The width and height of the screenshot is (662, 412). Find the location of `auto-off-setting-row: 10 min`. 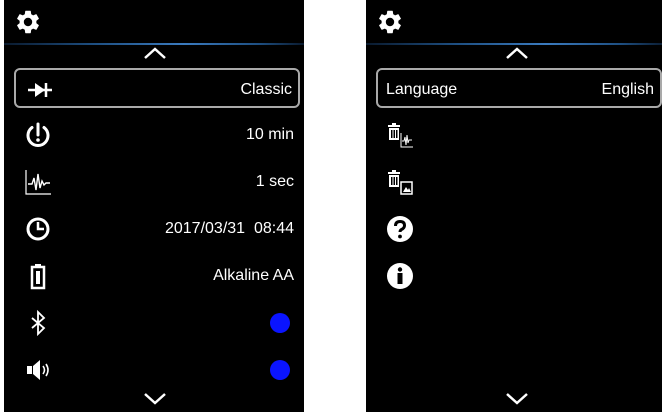

auto-off-setting-row: 10 min is located at coordinates (157, 135).